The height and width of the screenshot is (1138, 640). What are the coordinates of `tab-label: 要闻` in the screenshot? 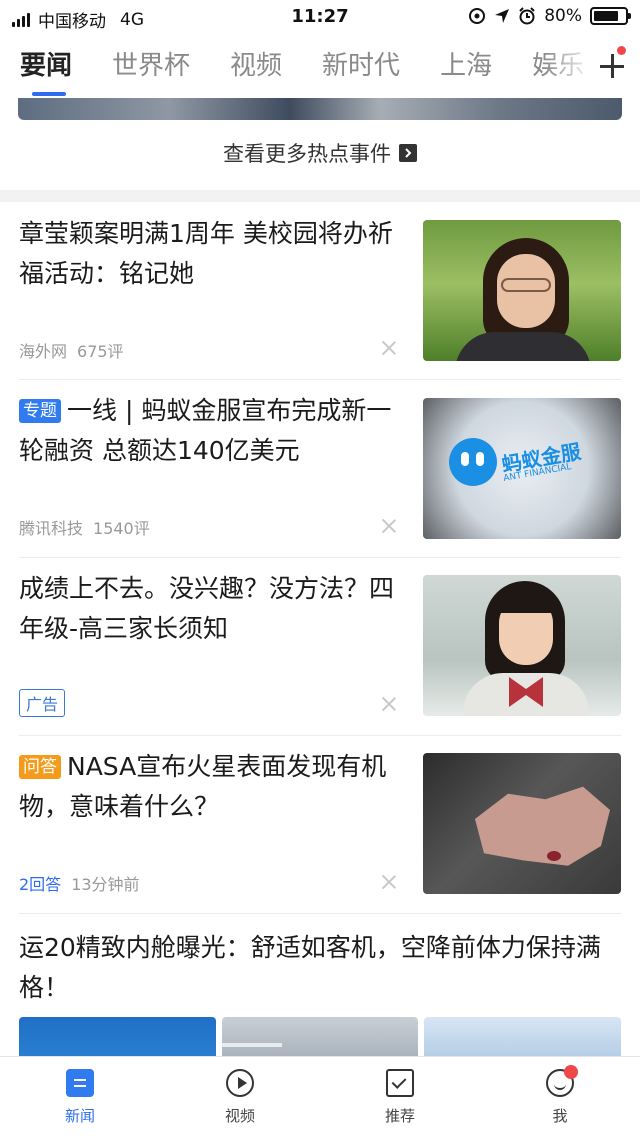 It's located at (46, 66).